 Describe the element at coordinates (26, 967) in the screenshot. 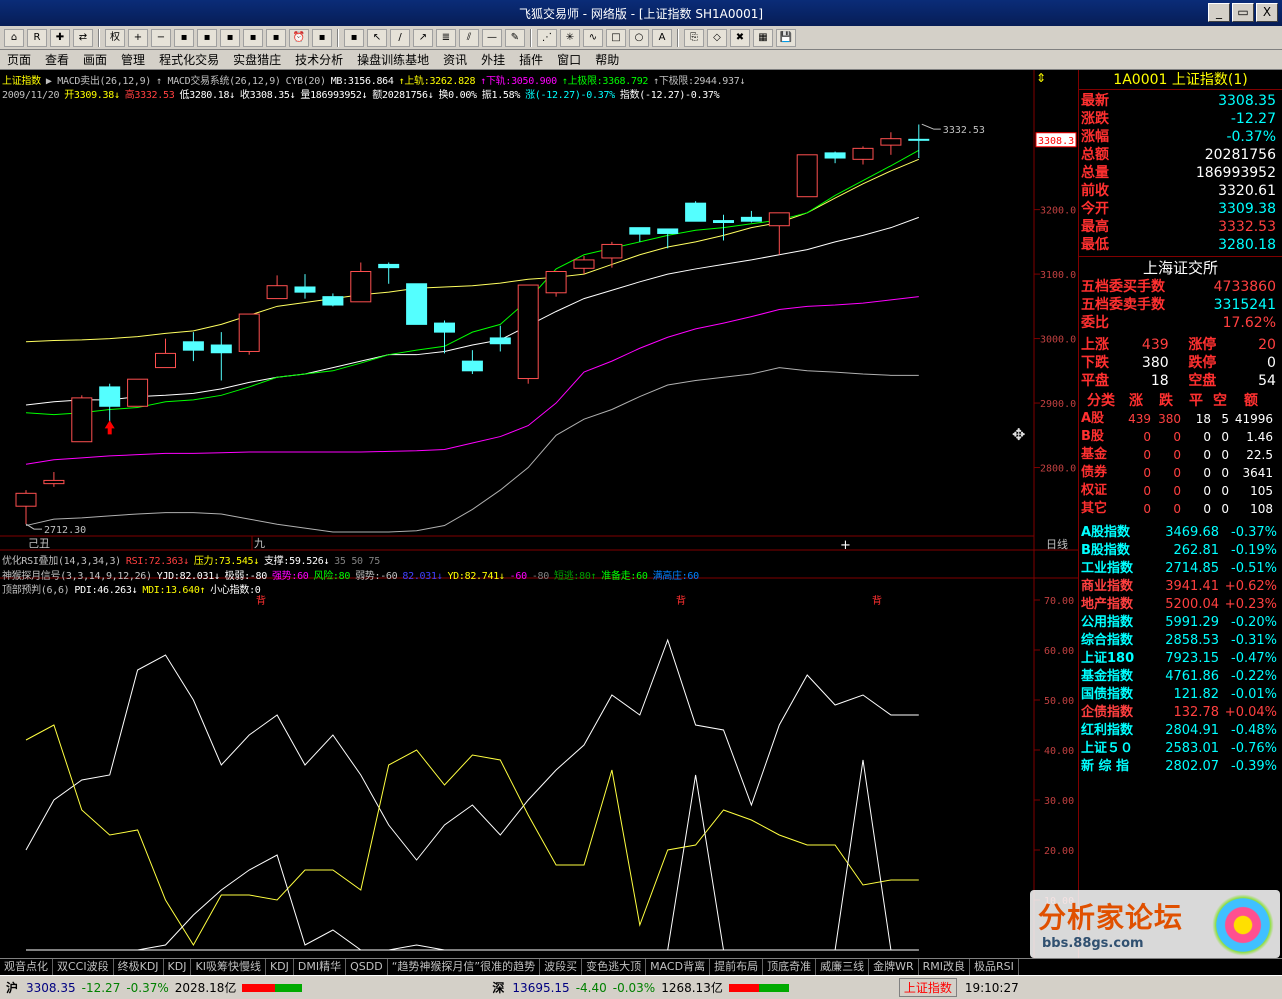

I see `indicator-tab: 观音点化` at that location.